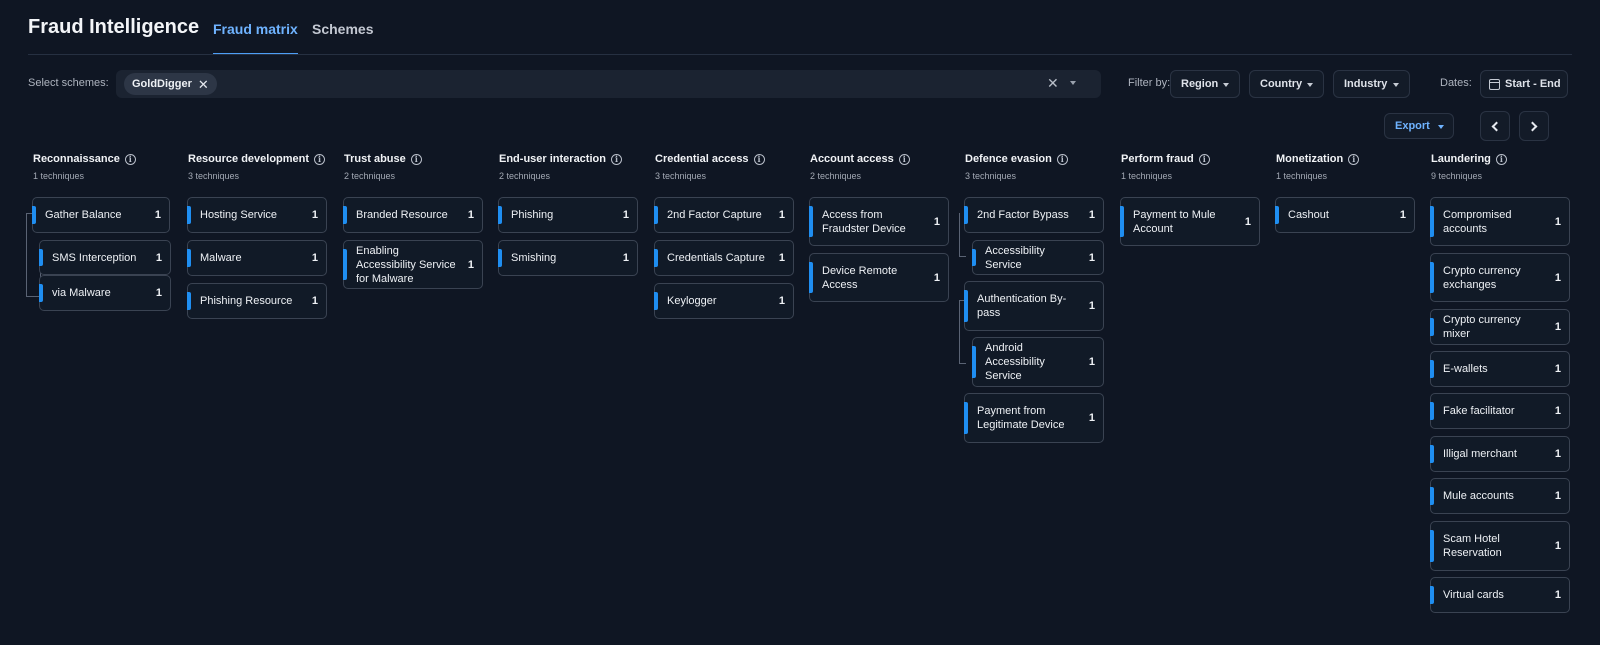 Image resolution: width=1600 pixels, height=645 pixels. Describe the element at coordinates (1500, 221) in the screenshot. I see `technique-card-compromised-accounts: Compromised accounts 1` at that location.